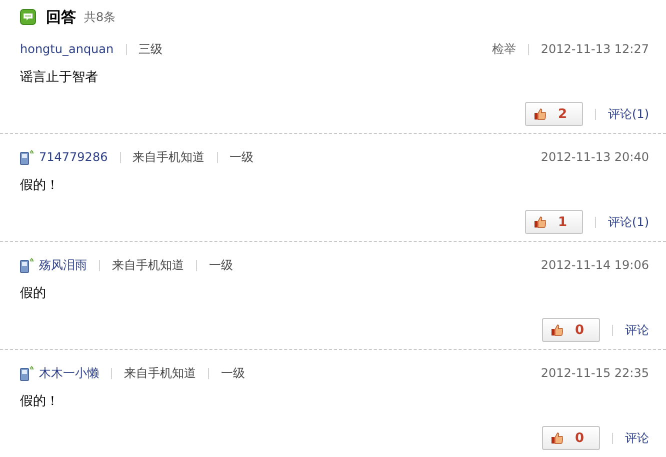  Describe the element at coordinates (554, 222) in the screenshot. I see `like-button: 1` at that location.